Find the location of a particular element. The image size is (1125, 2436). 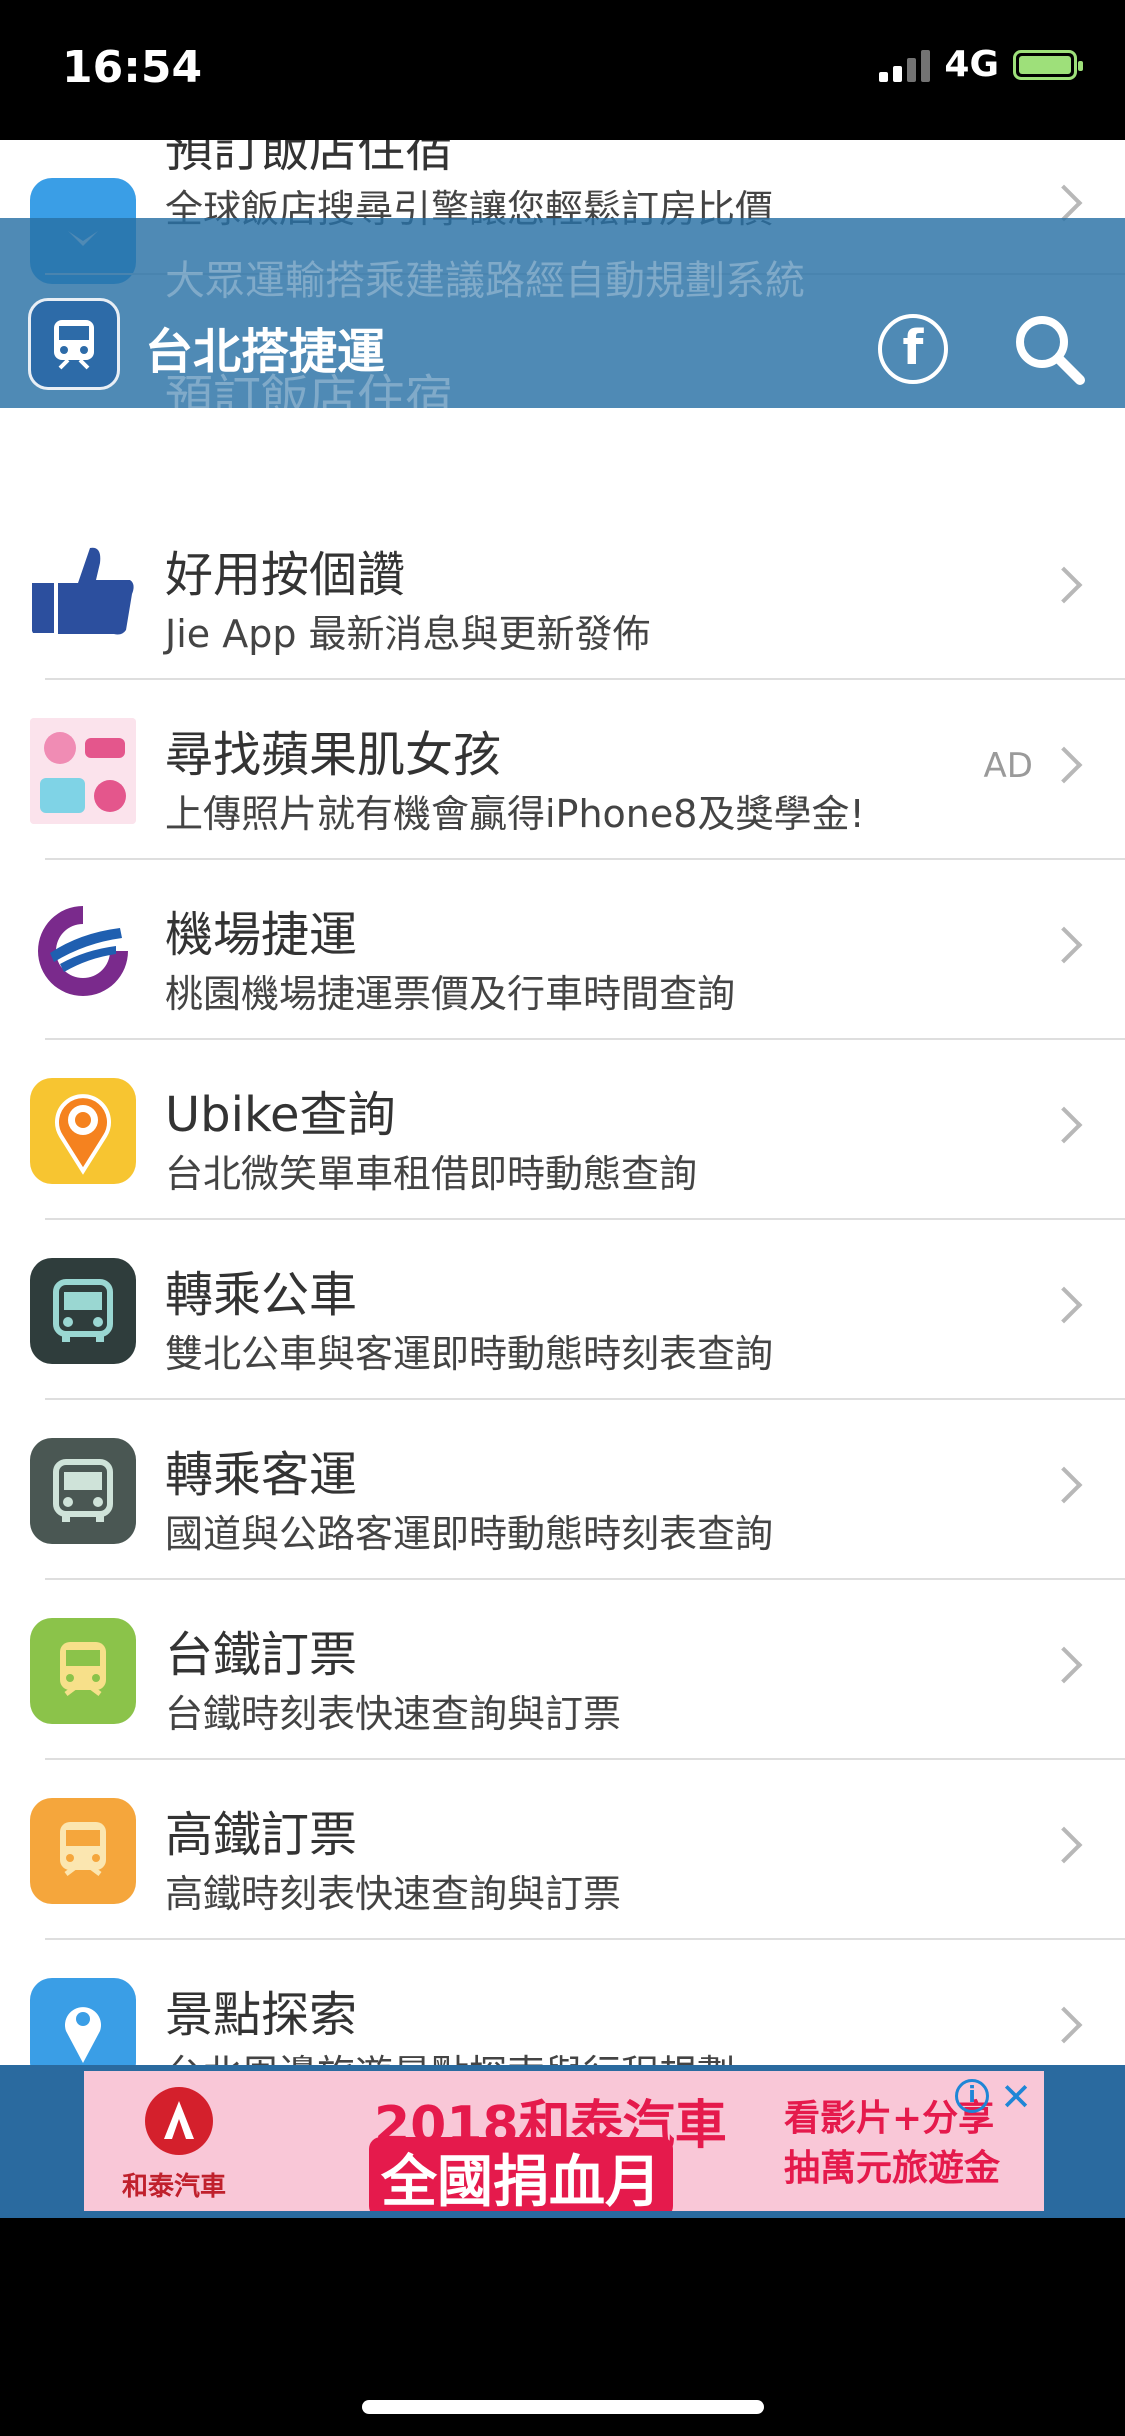

ad-headline-main: 全國捐血月 is located at coordinates (521, 2174).